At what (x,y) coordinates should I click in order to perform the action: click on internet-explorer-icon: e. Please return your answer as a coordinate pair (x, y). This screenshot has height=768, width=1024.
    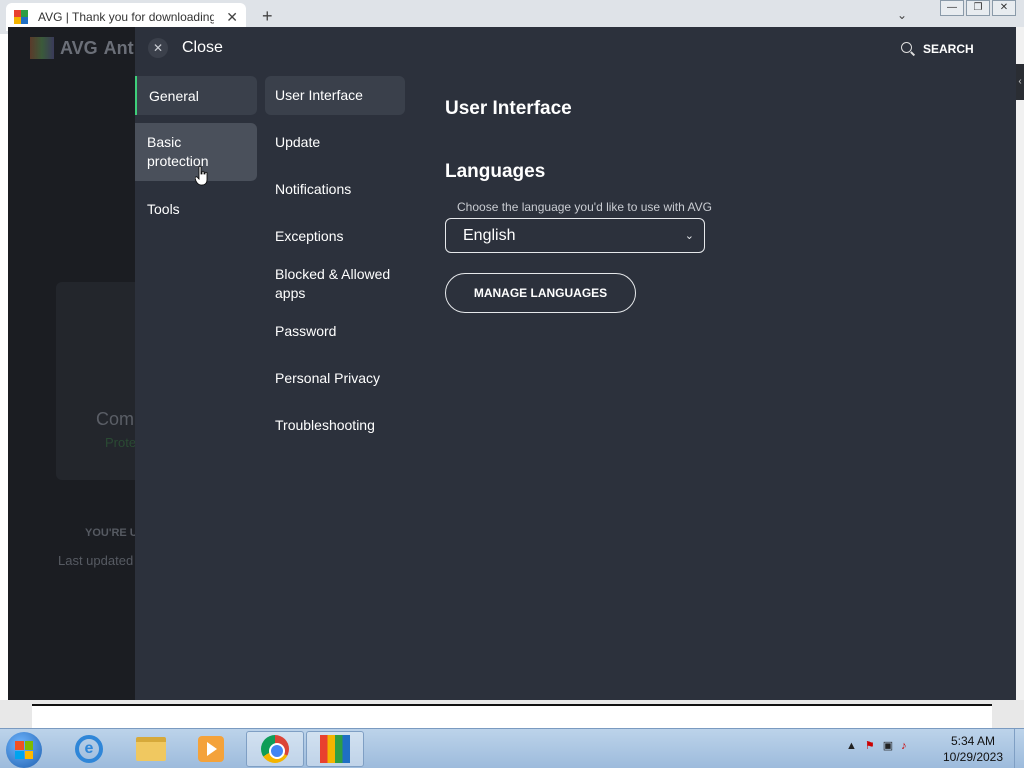
    Looking at the image, I should click on (89, 749).